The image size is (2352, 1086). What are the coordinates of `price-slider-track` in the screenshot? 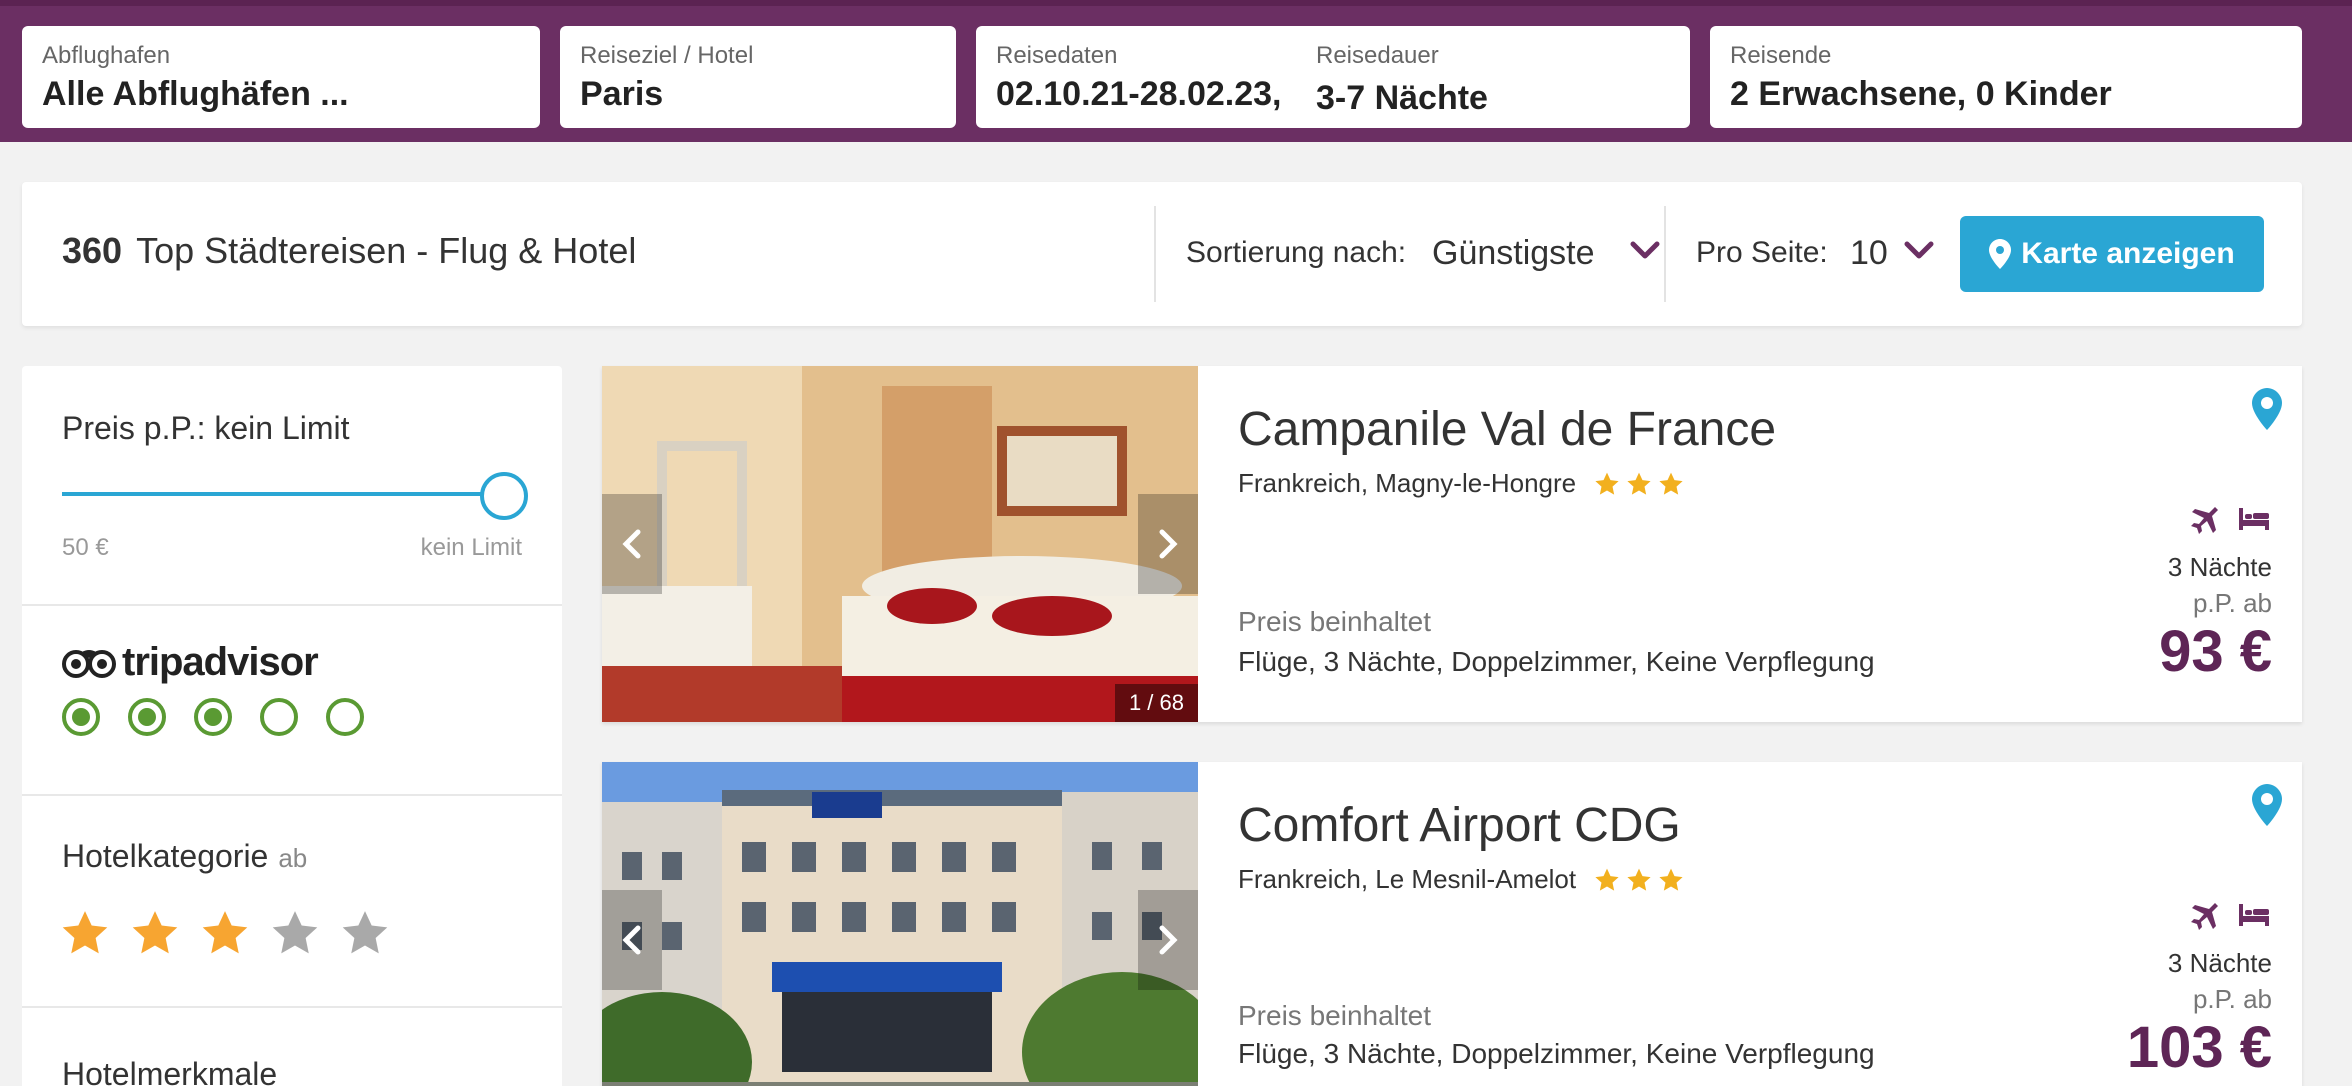 It's located at (287, 494).